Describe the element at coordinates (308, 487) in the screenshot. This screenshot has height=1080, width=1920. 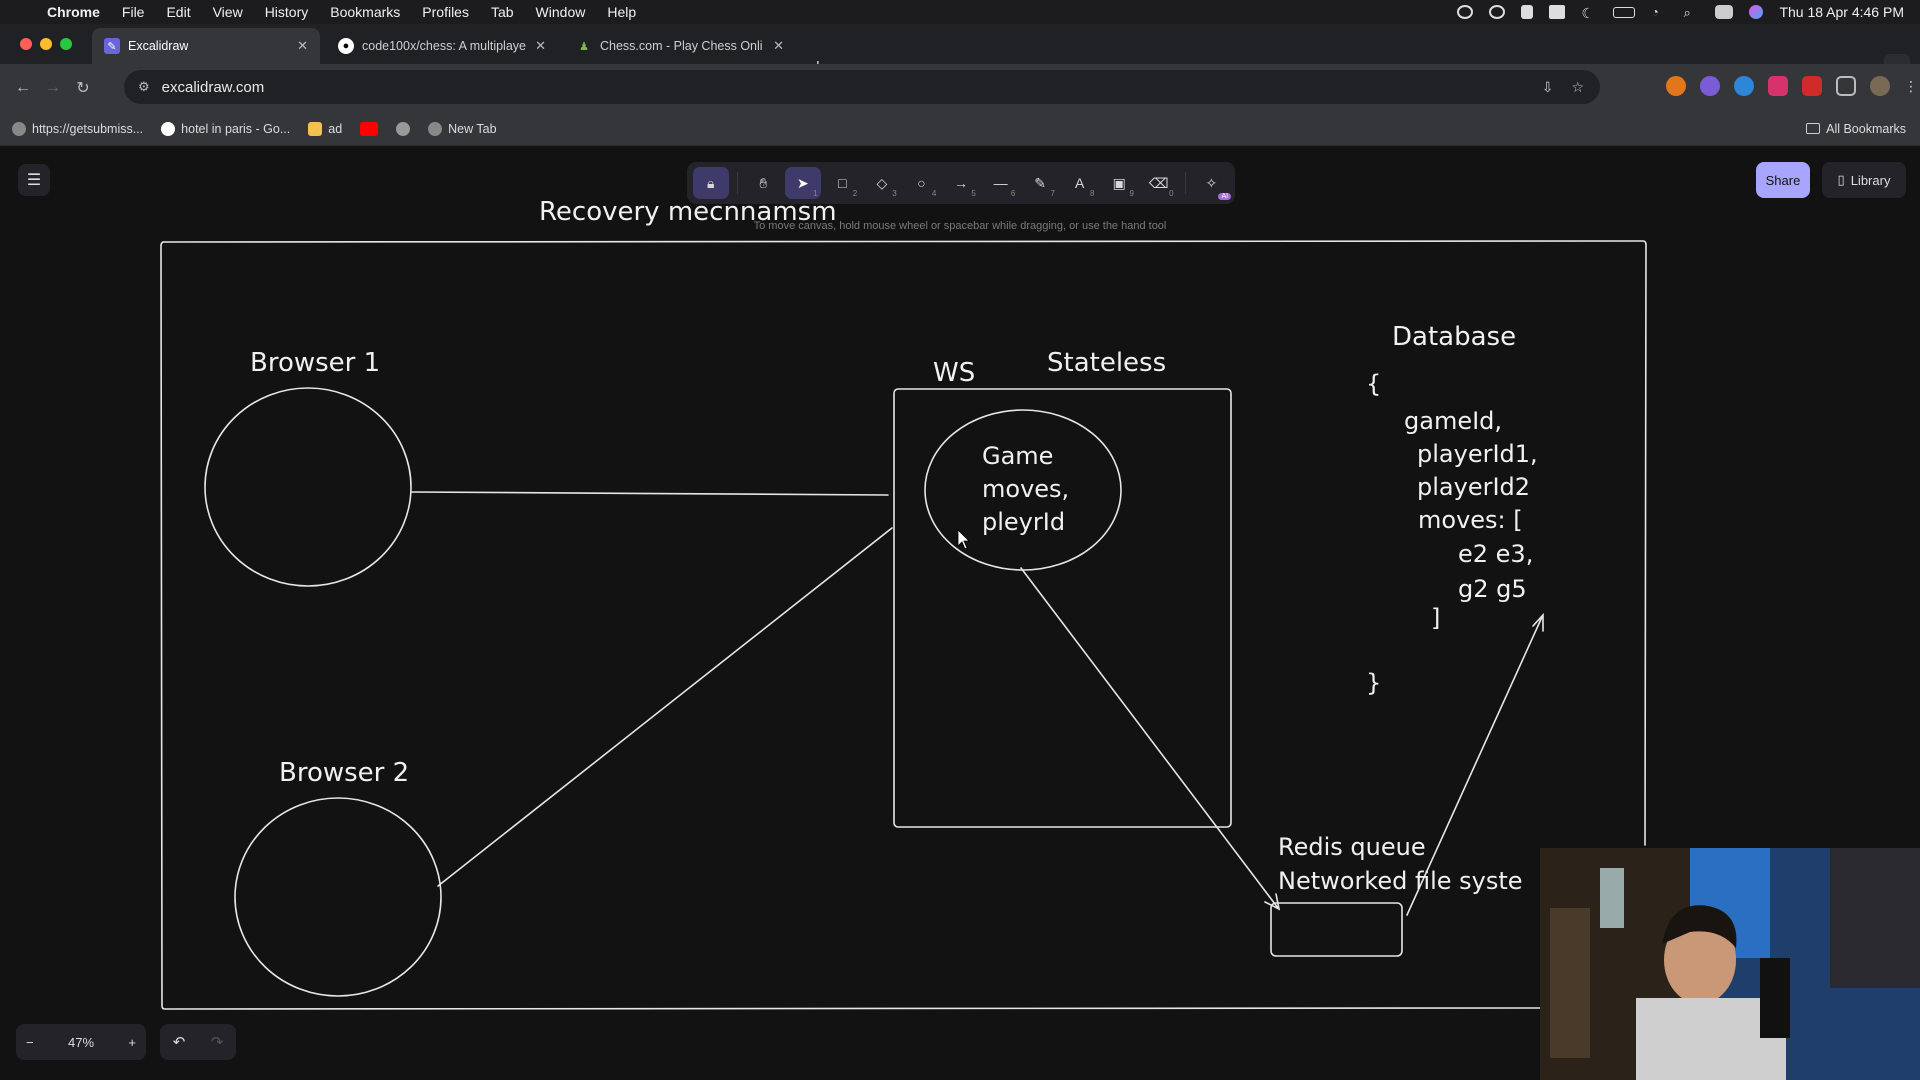
I see `browser-1-circle` at that location.